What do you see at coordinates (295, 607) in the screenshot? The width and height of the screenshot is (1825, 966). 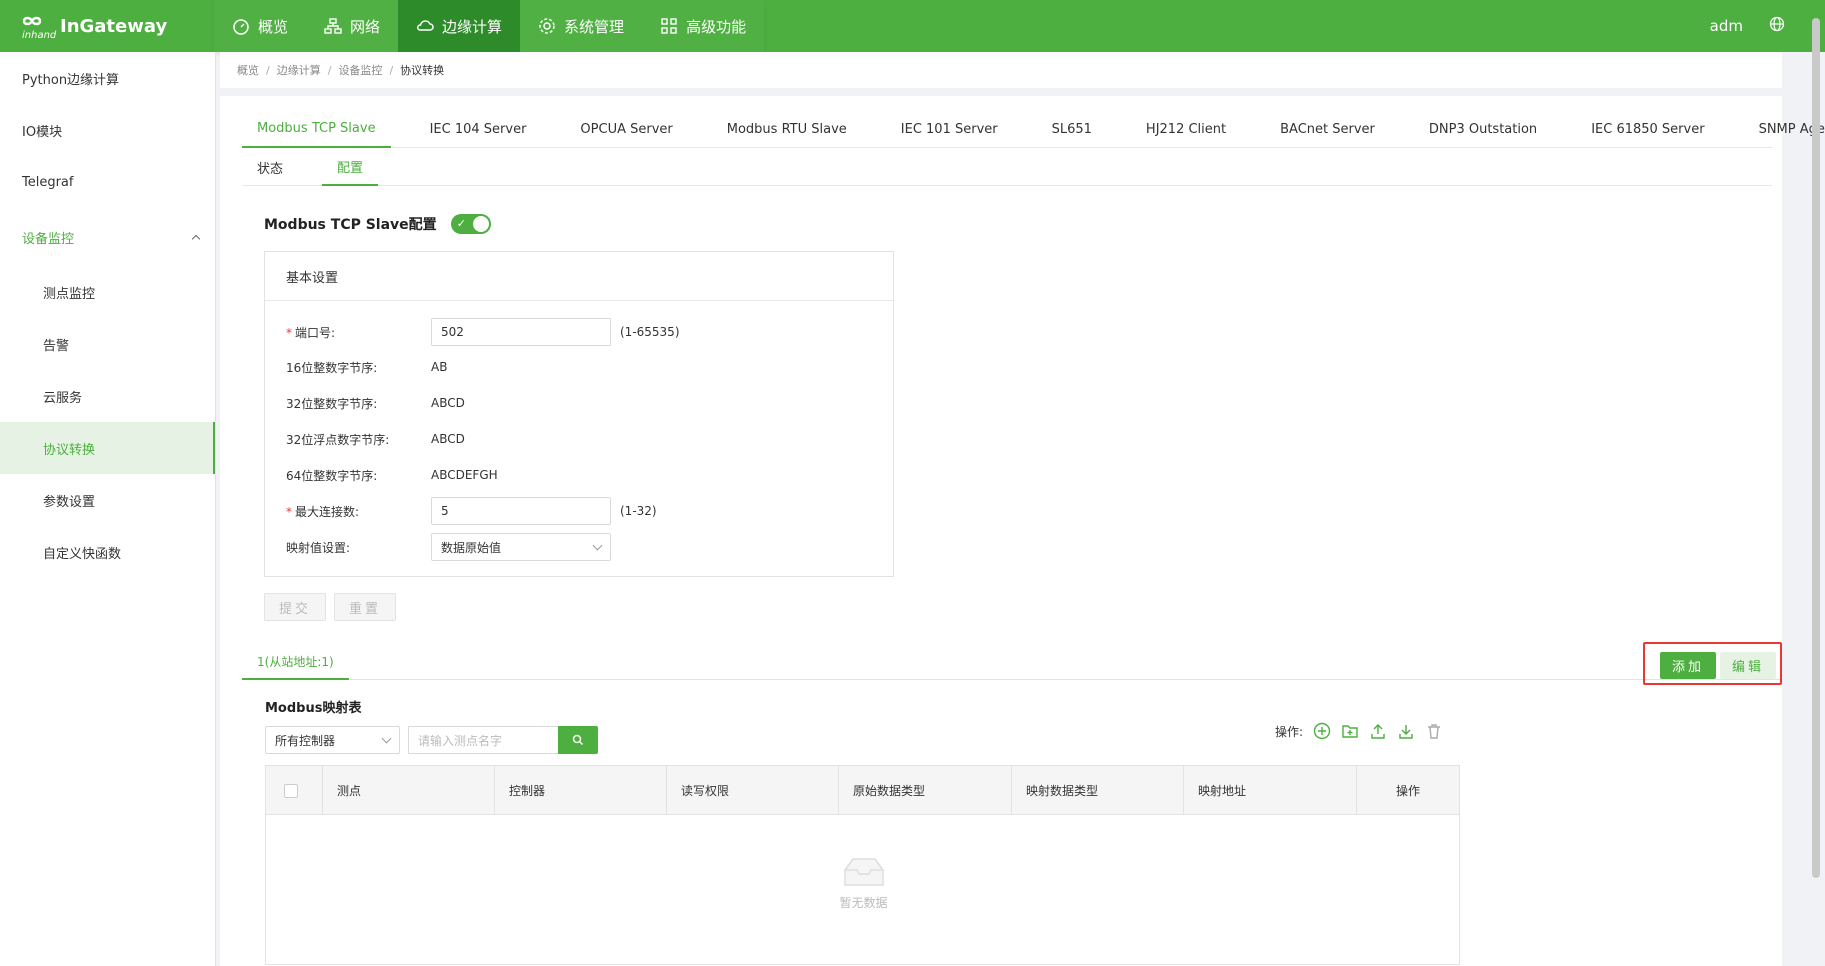 I see `submit-button: 提交` at bounding box center [295, 607].